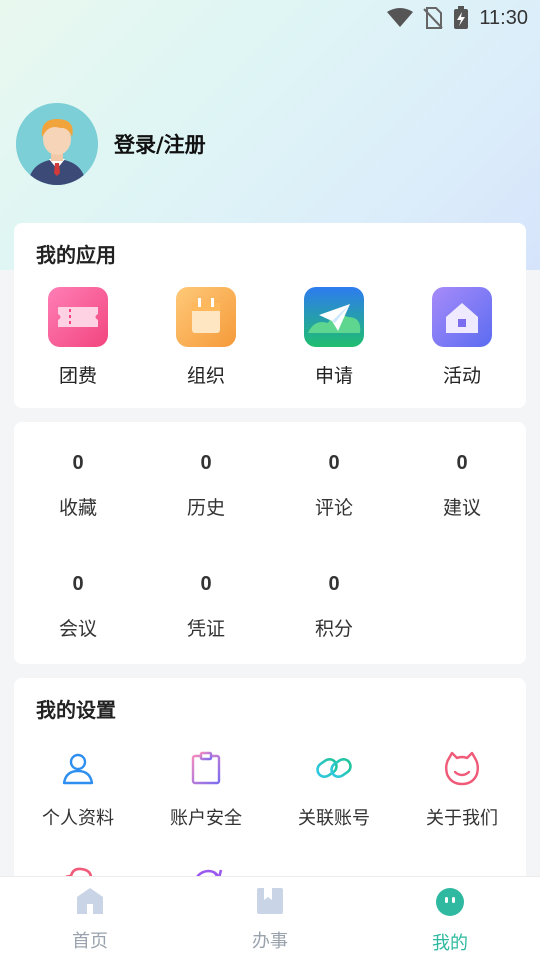 The height and width of the screenshot is (960, 540). I want to click on app-item-organization: 组织, so click(206, 337).